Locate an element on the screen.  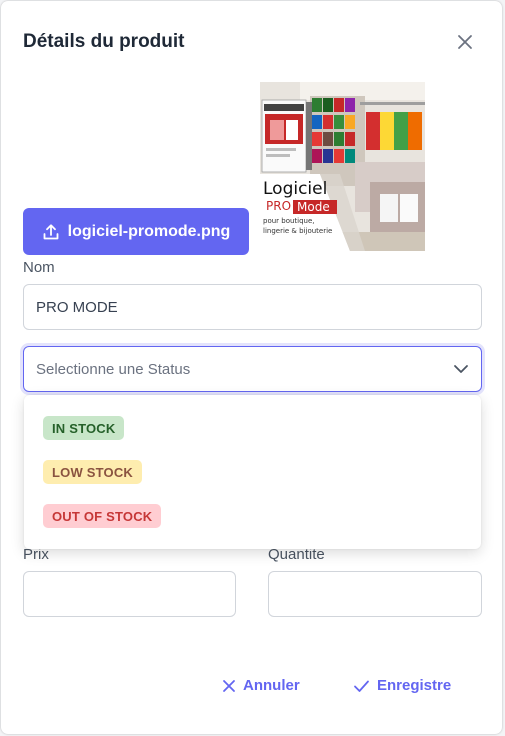
brand-tagline1: pour boutique, is located at coordinates (289, 221).